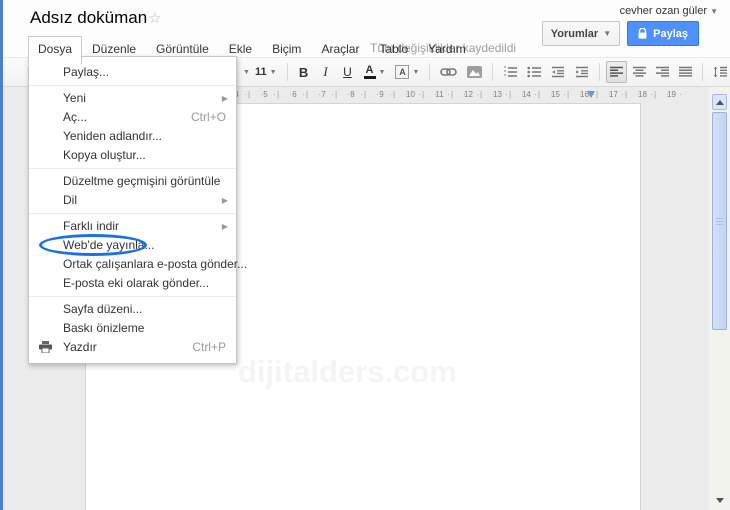 This screenshot has height=510, width=730. What do you see at coordinates (670, 33) in the screenshot?
I see `share-button-label: Paylaş` at bounding box center [670, 33].